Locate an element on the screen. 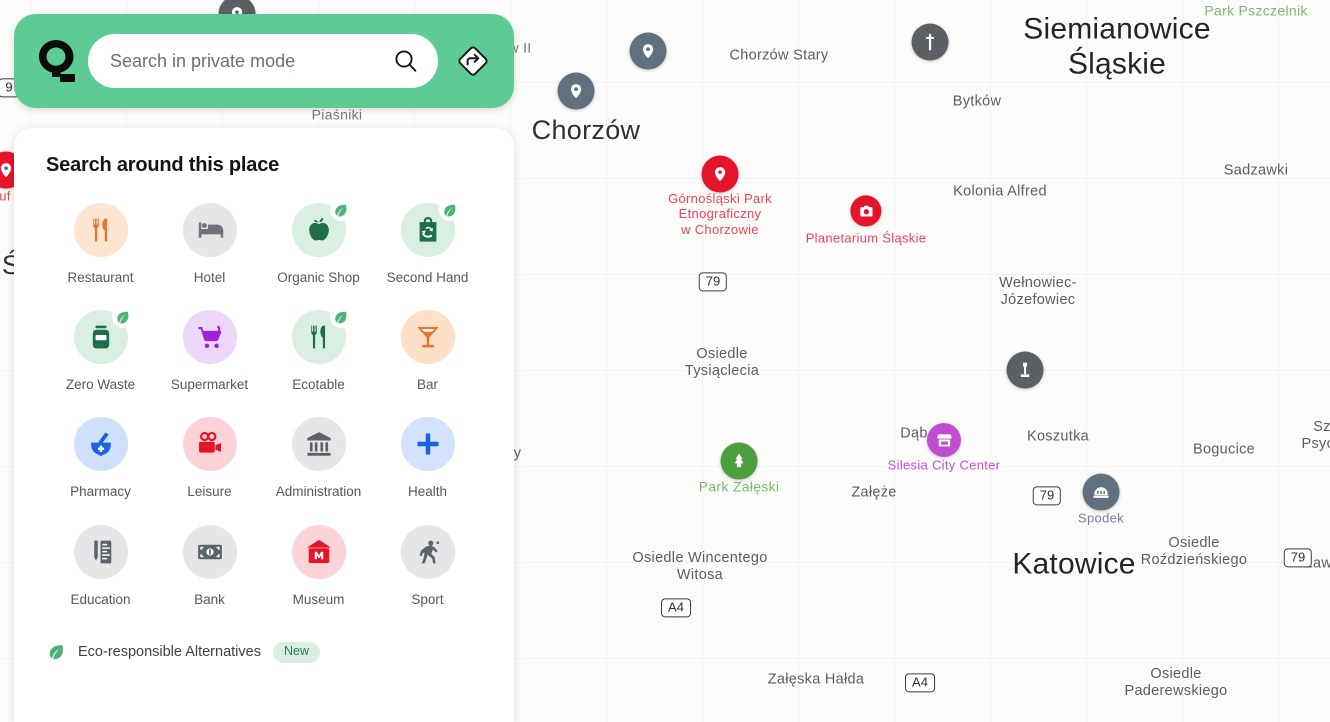 This screenshot has width=1330, height=722. category-item-second-hand: Second Hand is located at coordinates (427, 242).